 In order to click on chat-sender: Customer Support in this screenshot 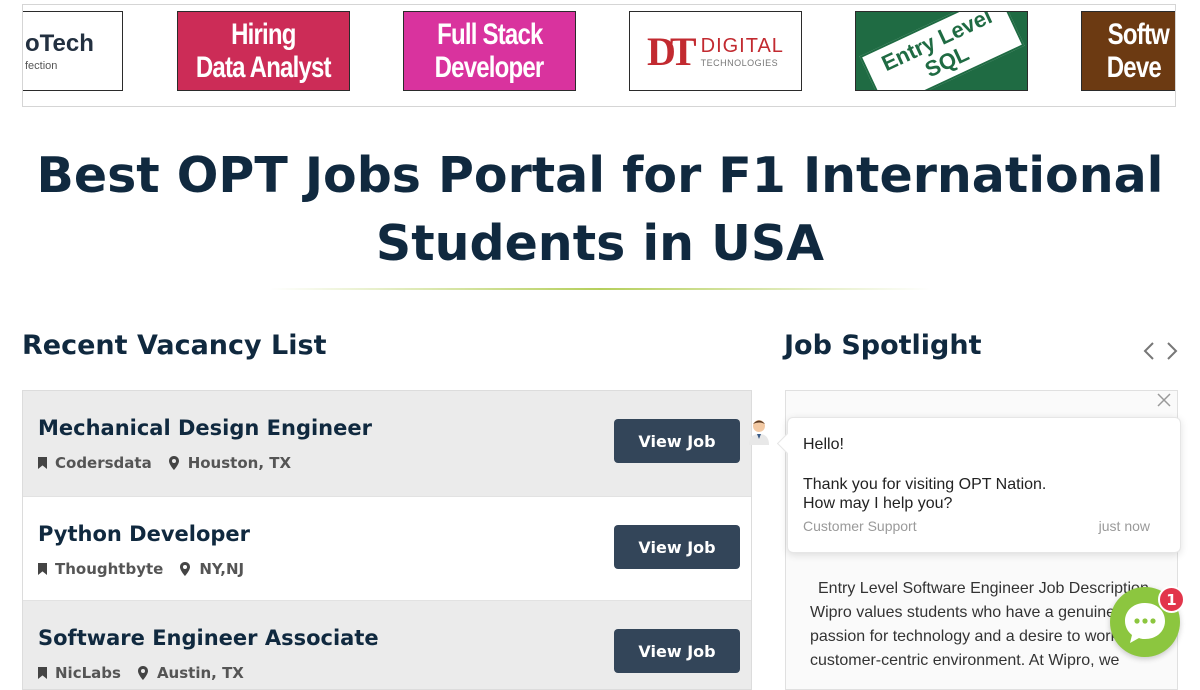, I will do `click(860, 526)`.